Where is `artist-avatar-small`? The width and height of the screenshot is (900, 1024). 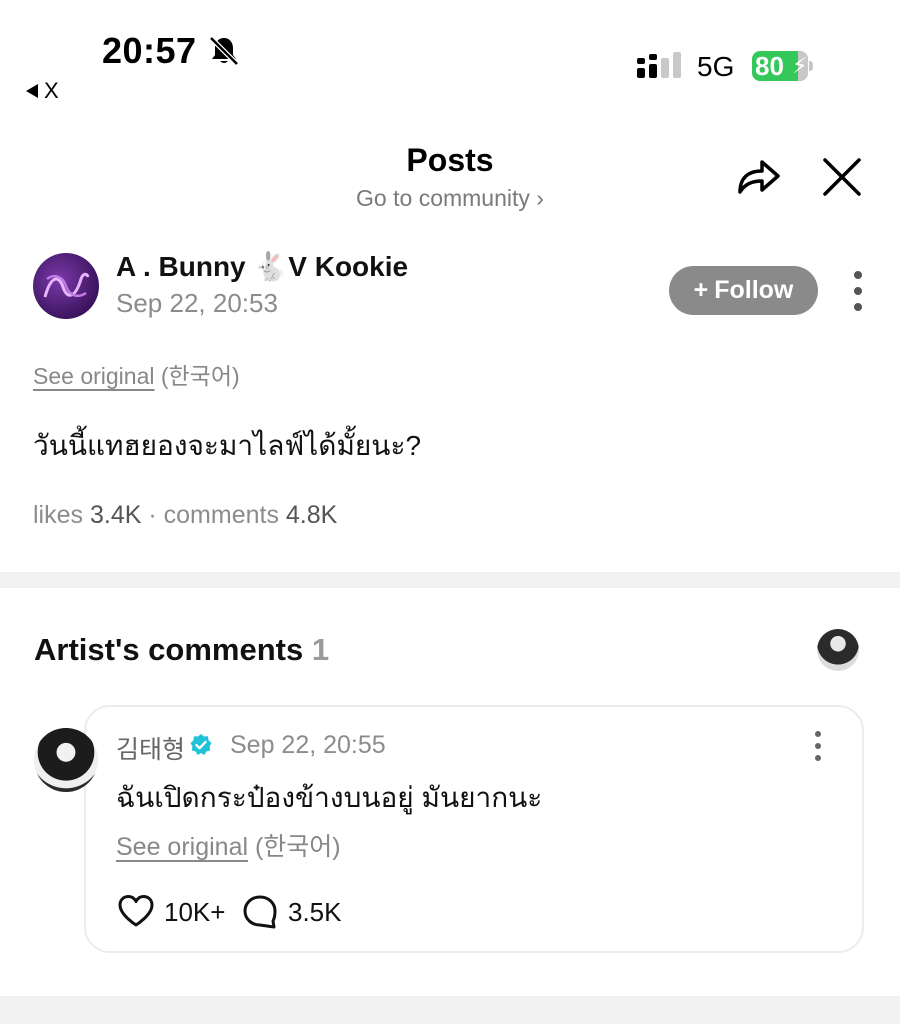 artist-avatar-small is located at coordinates (838, 650).